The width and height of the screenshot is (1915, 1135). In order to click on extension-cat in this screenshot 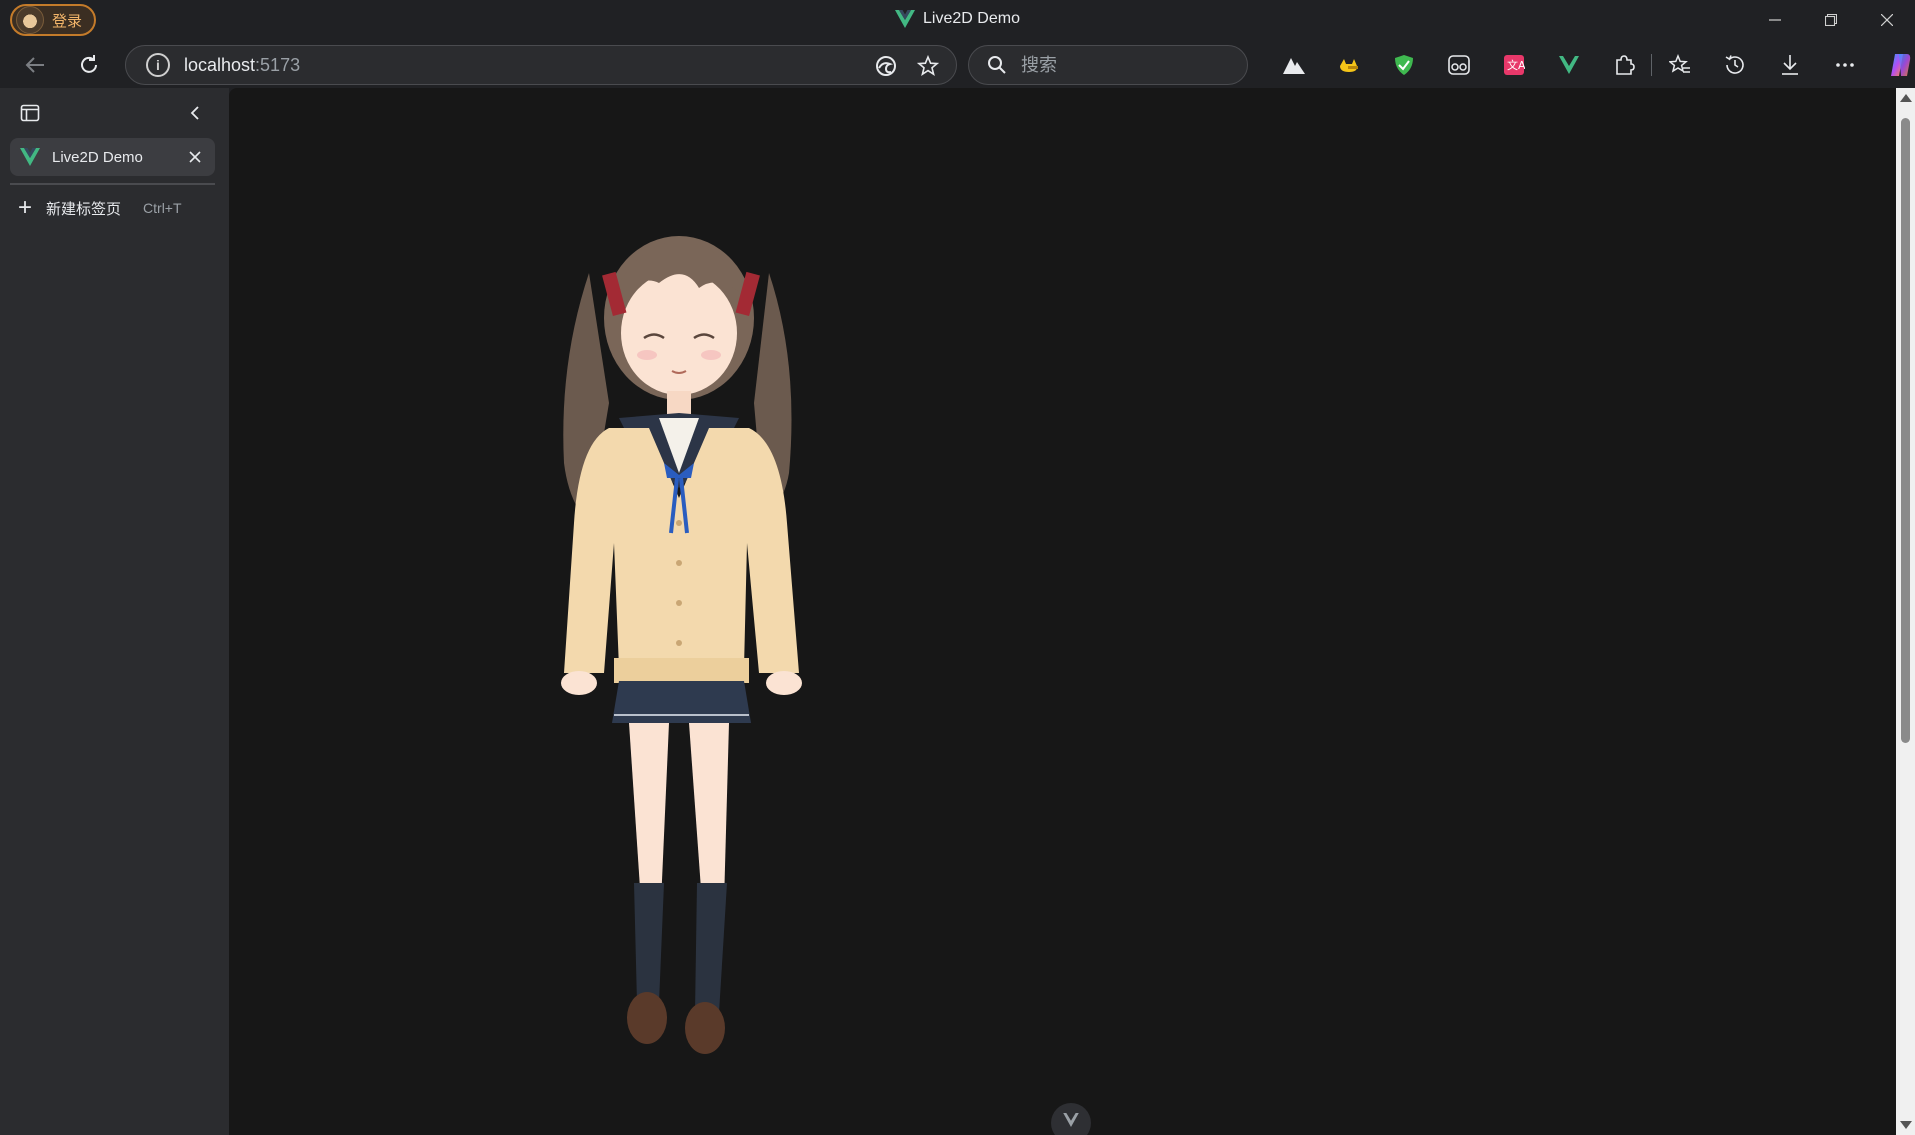, I will do `click(1348, 65)`.